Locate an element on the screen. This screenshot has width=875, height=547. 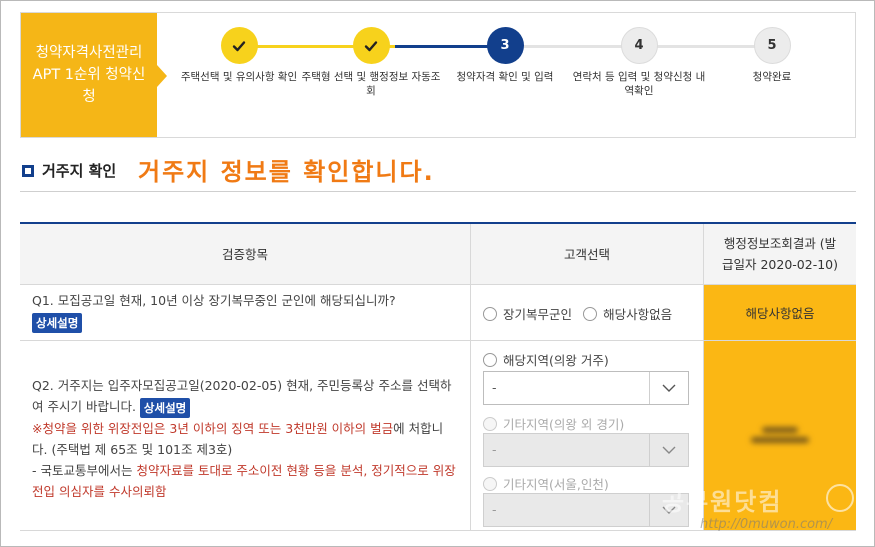
q2-region3-option: 기타지역(서울,인천) is located at coordinates (546, 483).